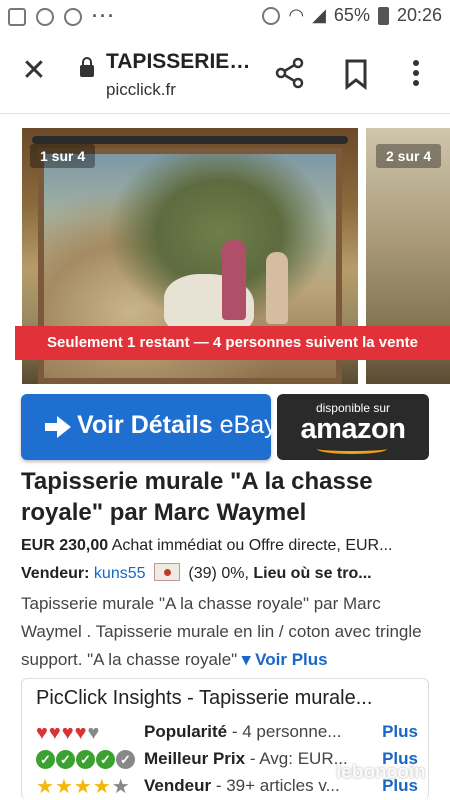 The width and height of the screenshot is (450, 800). What do you see at coordinates (218, 573) in the screenshot?
I see `seller-stats: (39) 0%,` at bounding box center [218, 573].